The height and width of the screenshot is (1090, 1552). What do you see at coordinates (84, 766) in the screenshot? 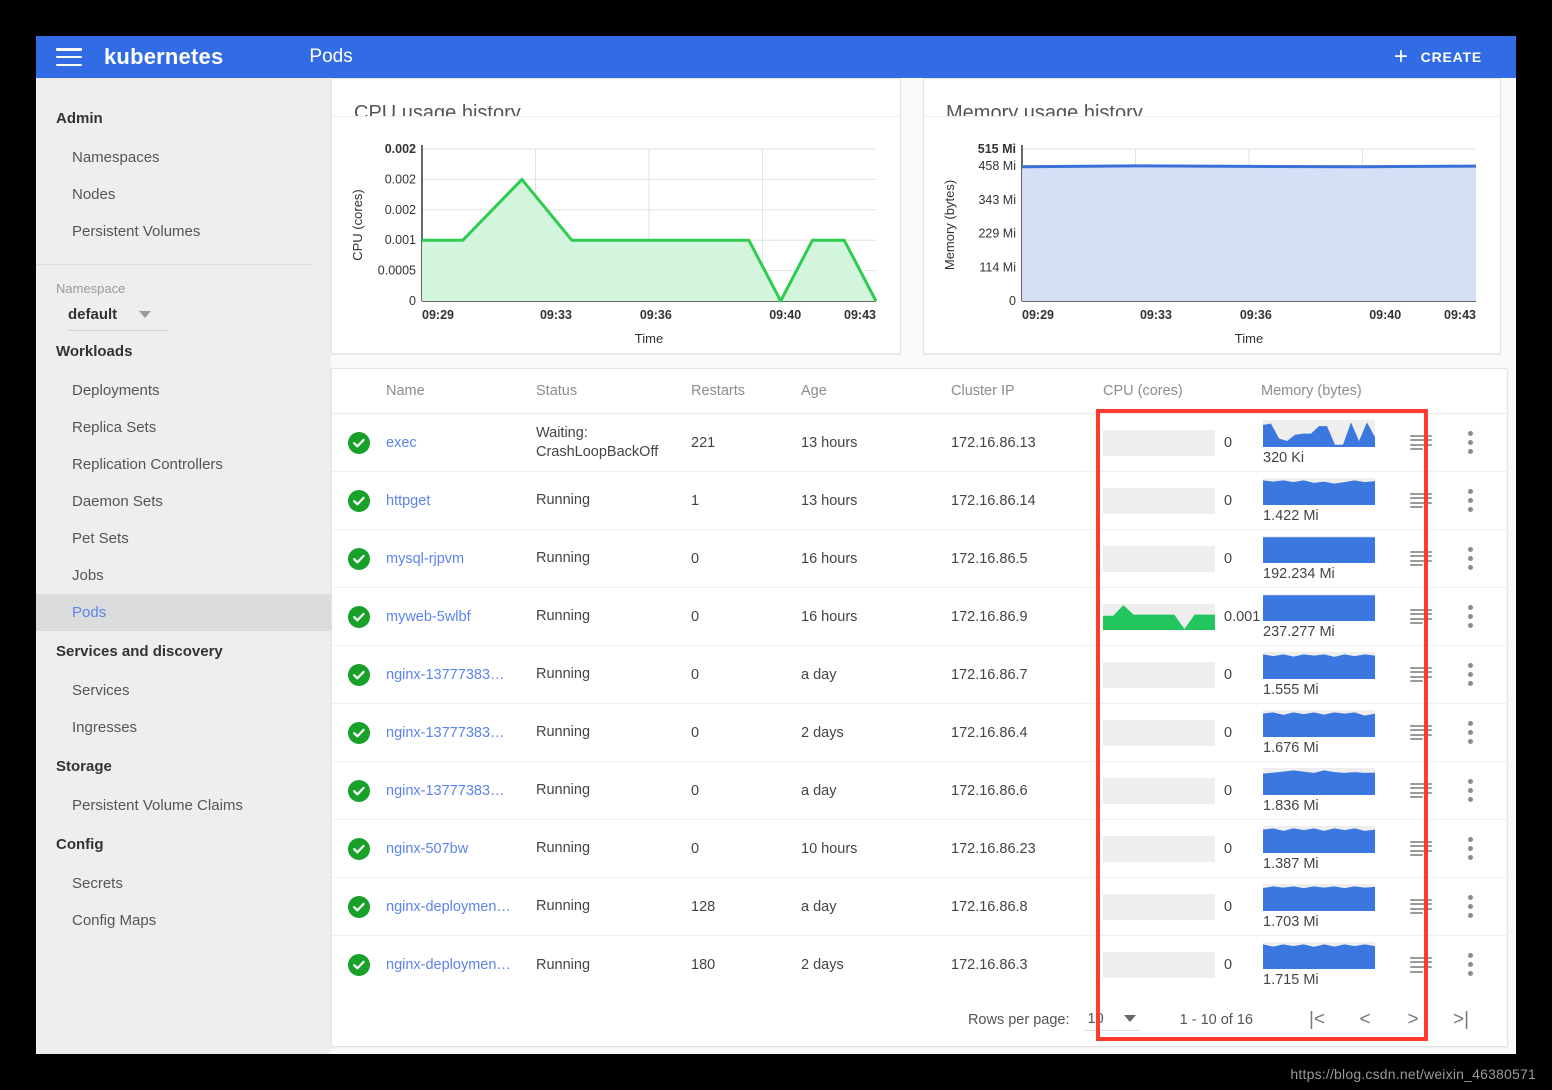
I see `sidebar-group-storage: Storage` at bounding box center [84, 766].